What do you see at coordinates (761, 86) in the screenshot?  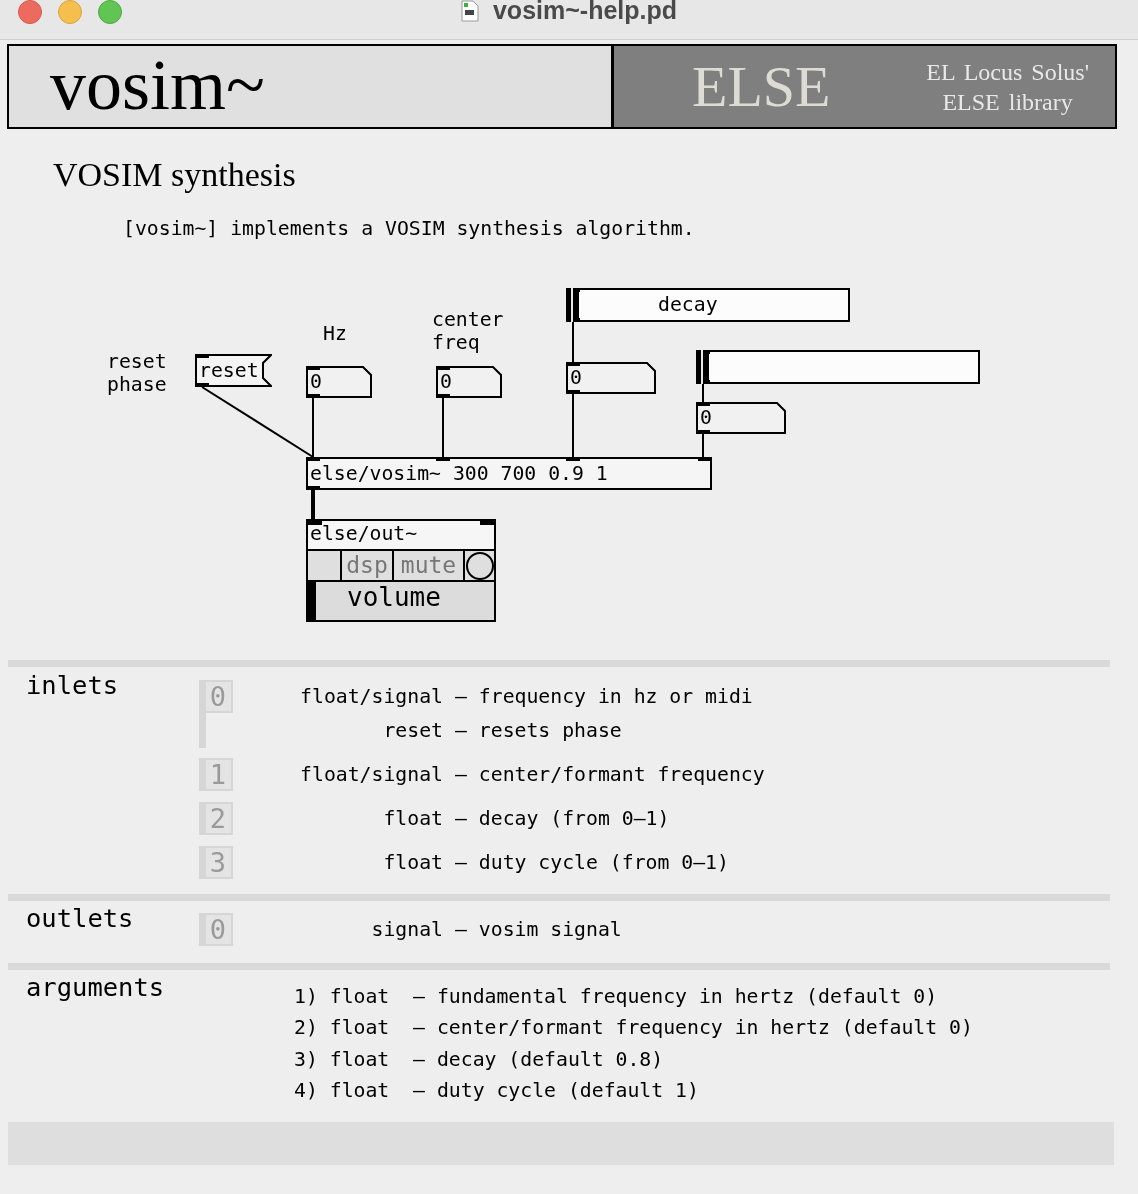 I see `library-name: ELSE` at bounding box center [761, 86].